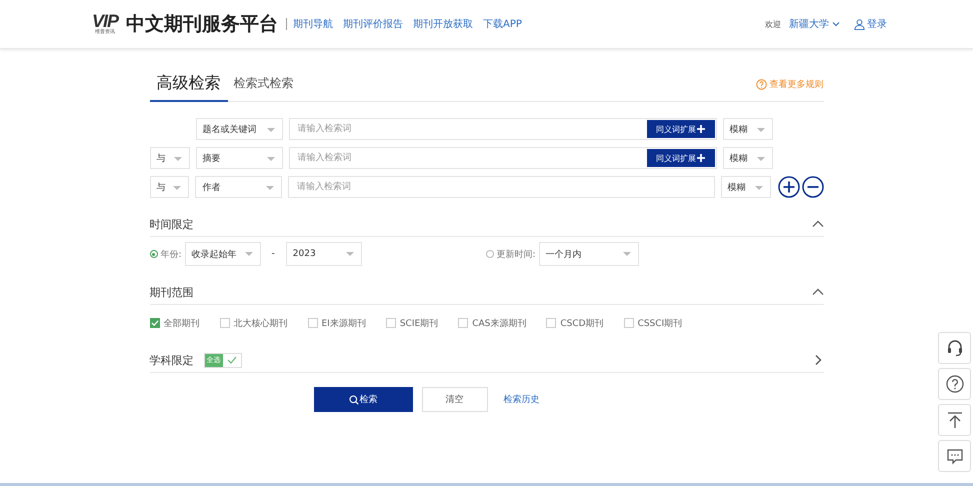  What do you see at coordinates (189, 84) in the screenshot?
I see `search-tab: 高级检索` at bounding box center [189, 84].